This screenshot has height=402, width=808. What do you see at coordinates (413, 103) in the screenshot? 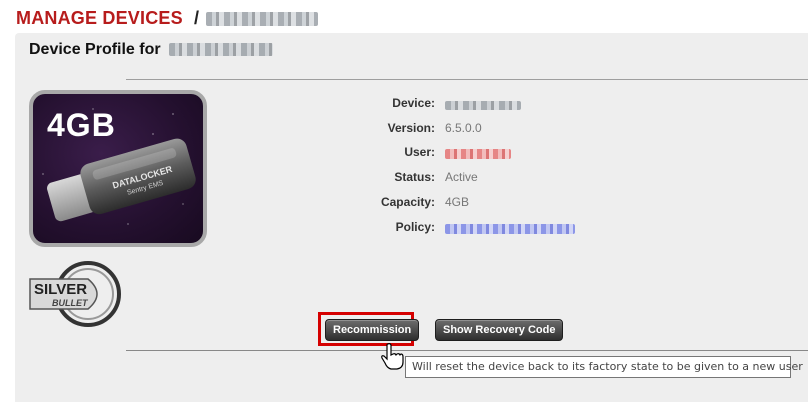
I see `device-label: Device:` at bounding box center [413, 103].